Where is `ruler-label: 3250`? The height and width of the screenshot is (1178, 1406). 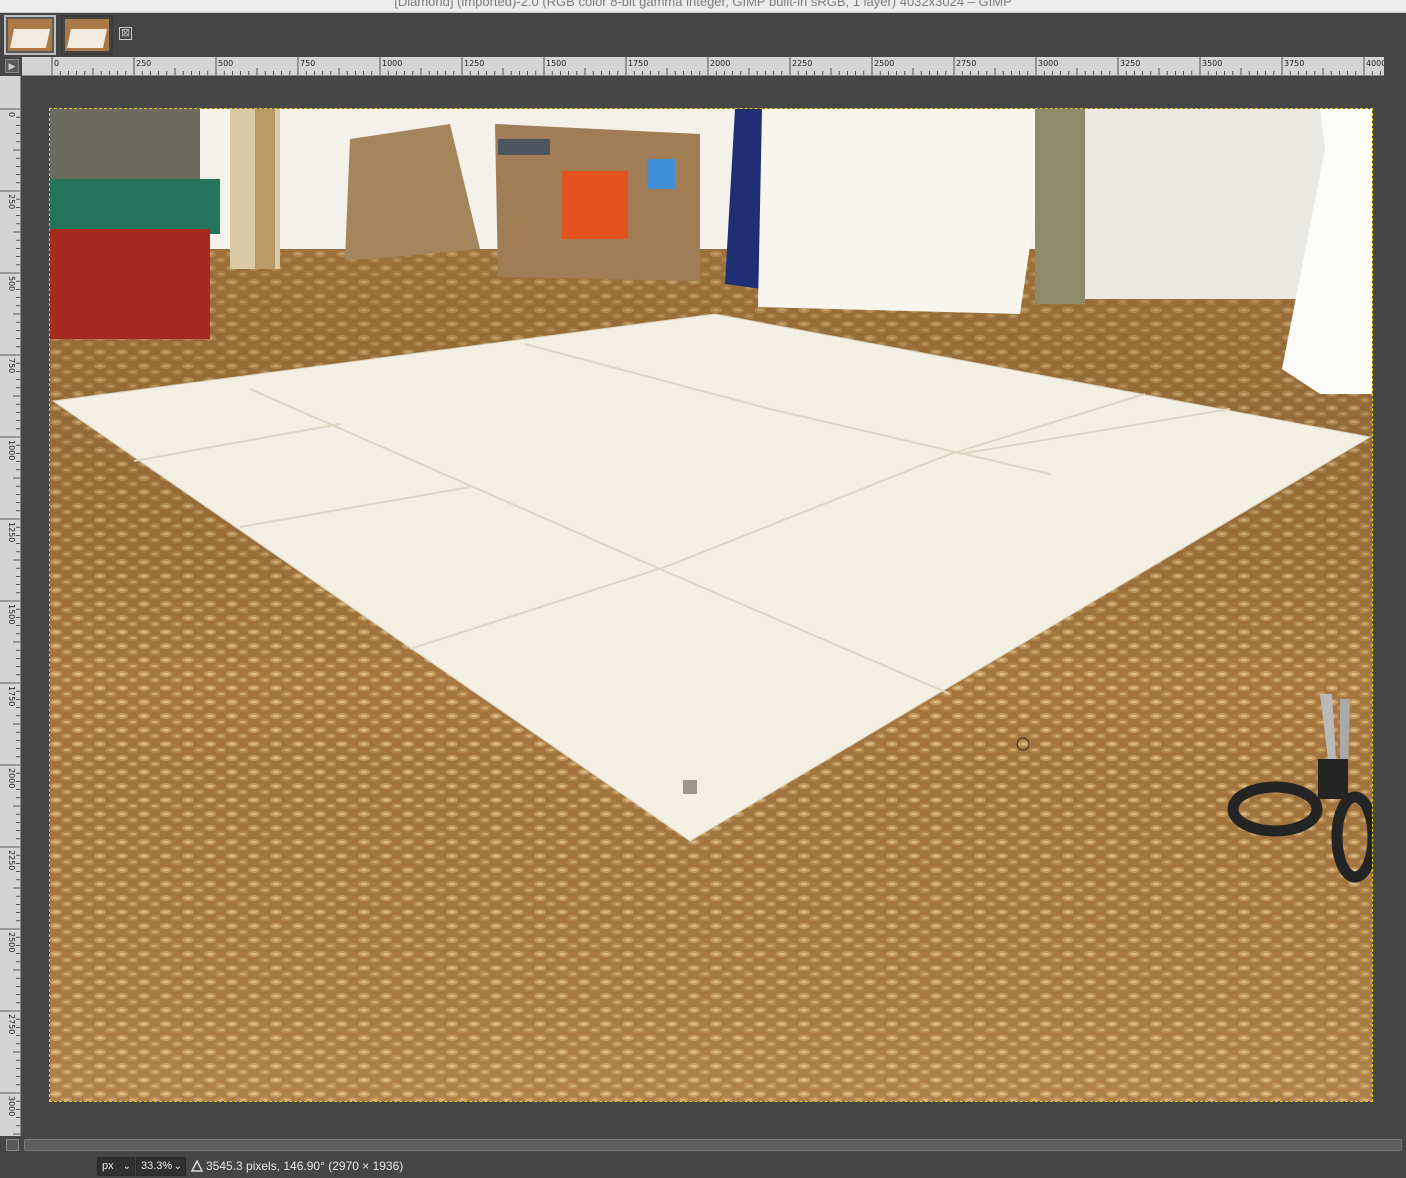
ruler-label: 3250 is located at coordinates (1130, 63).